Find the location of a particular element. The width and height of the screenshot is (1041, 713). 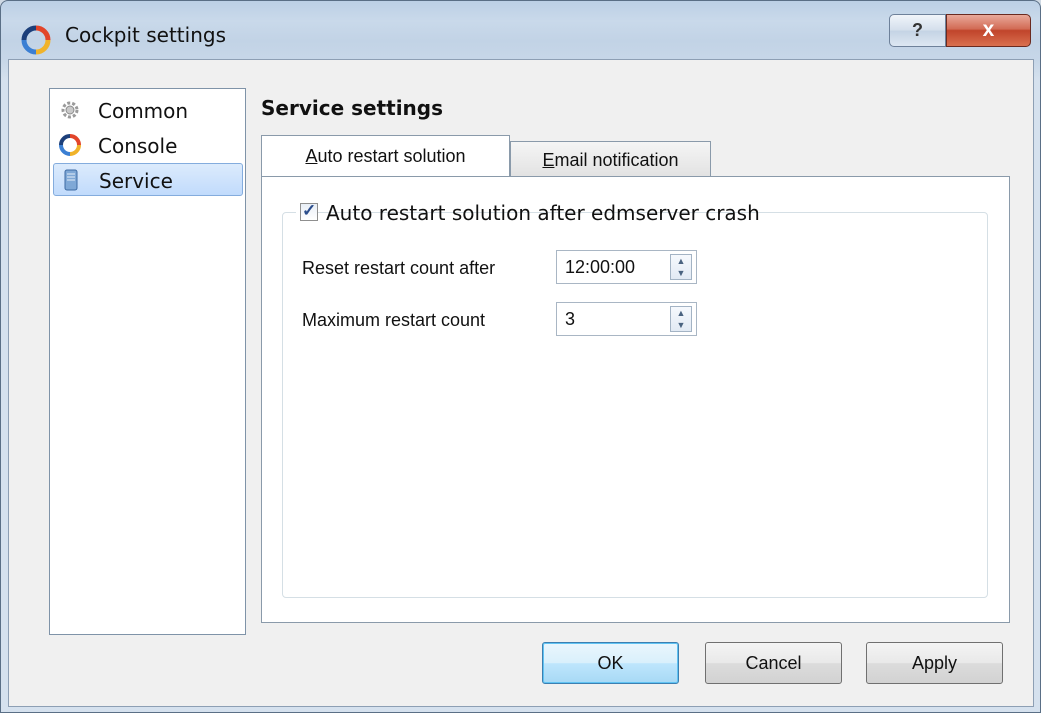

cockpit-app-icon is located at coordinates (36, 40).